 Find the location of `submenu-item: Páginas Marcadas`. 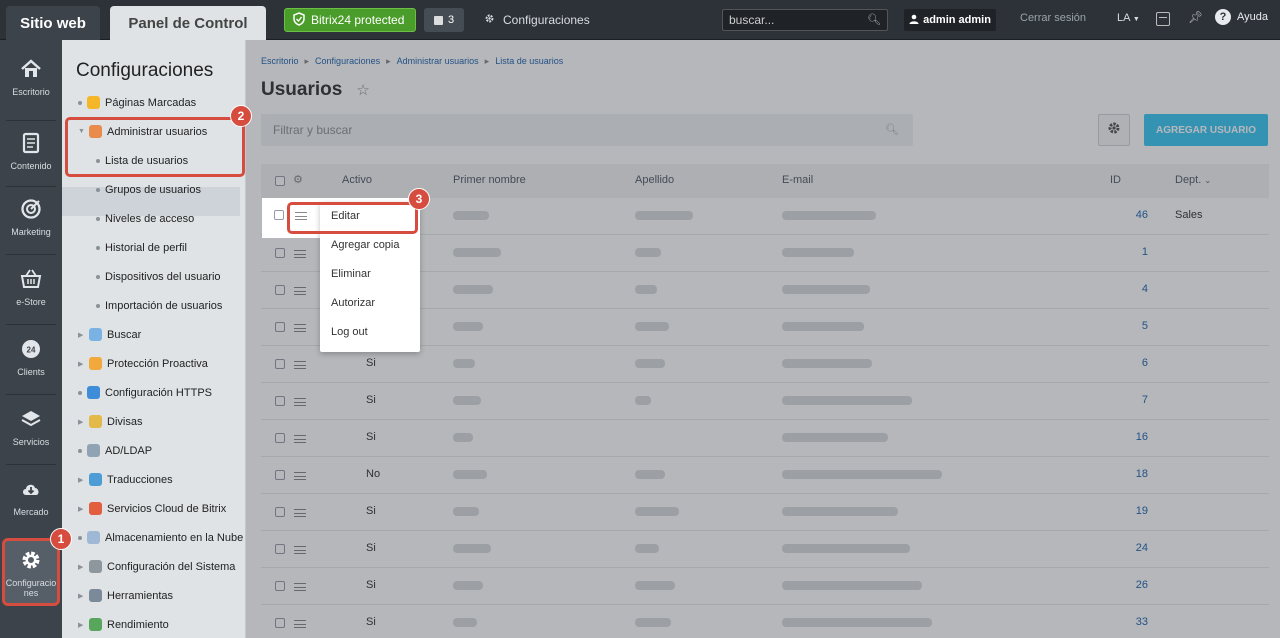

submenu-item: Páginas Marcadas is located at coordinates (154, 102).